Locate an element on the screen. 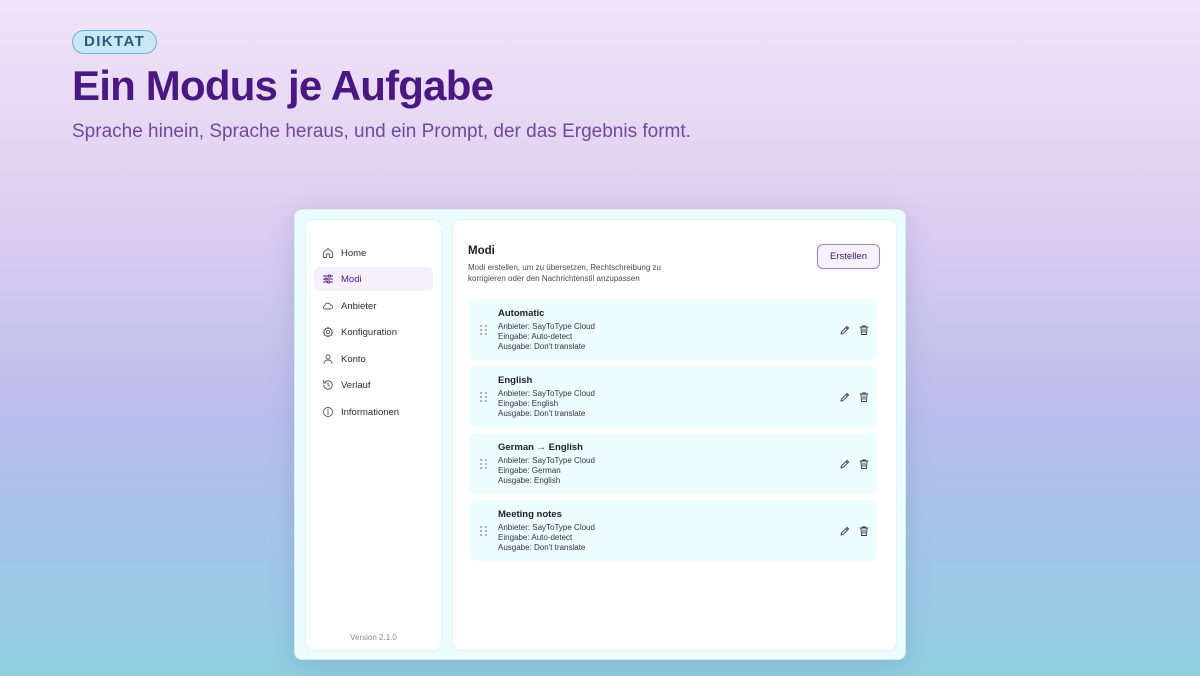  create-button: Erstellen is located at coordinates (848, 256).